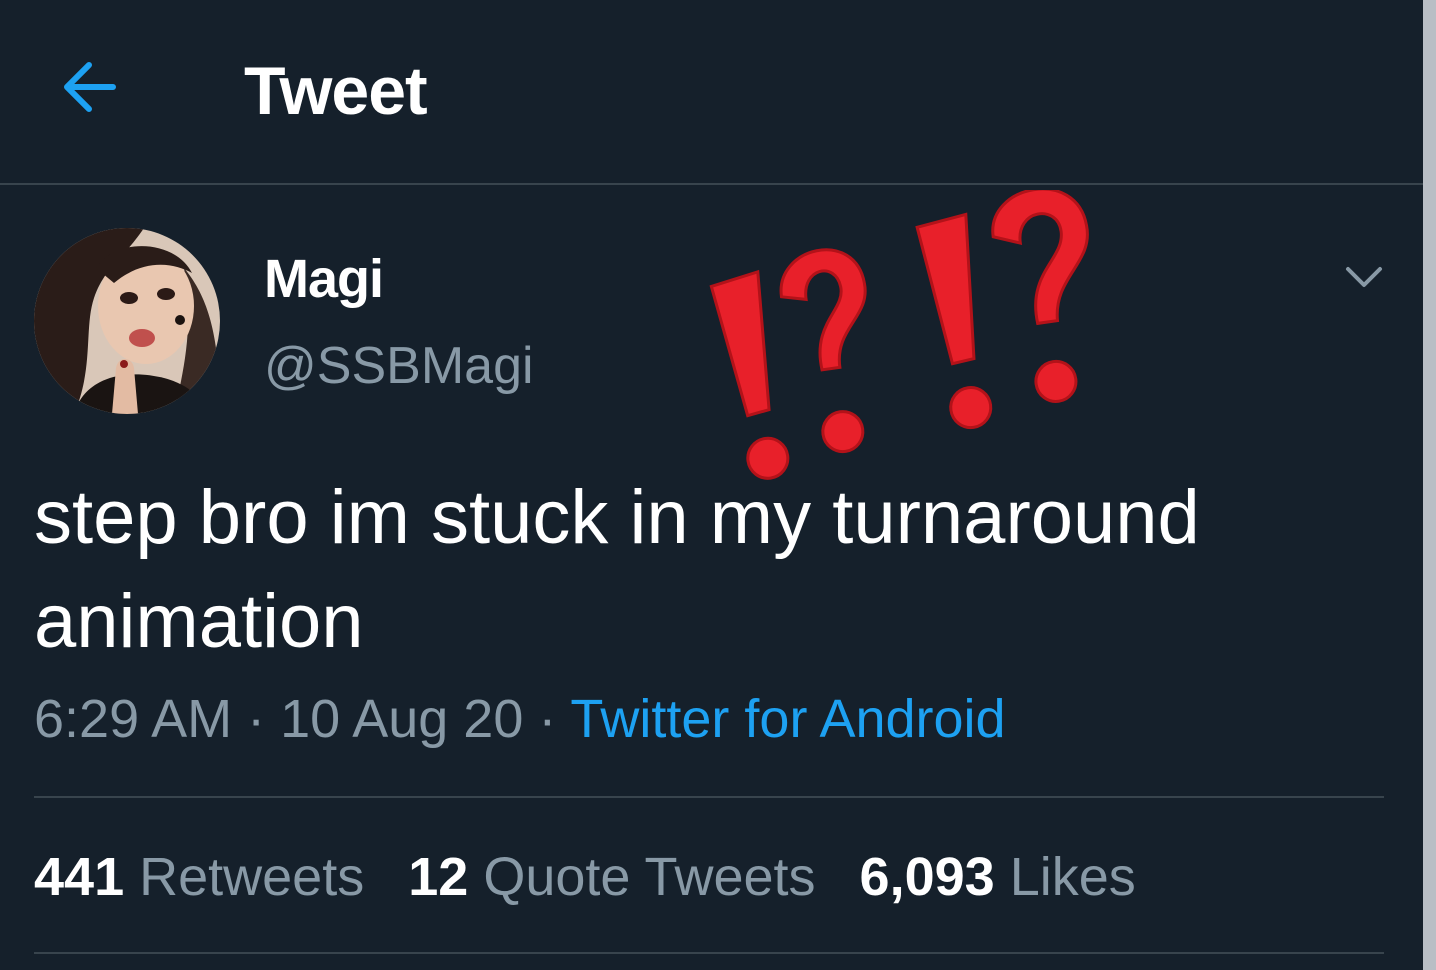  What do you see at coordinates (399, 366) in the screenshot?
I see `author-handle: @SSBMagi` at bounding box center [399, 366].